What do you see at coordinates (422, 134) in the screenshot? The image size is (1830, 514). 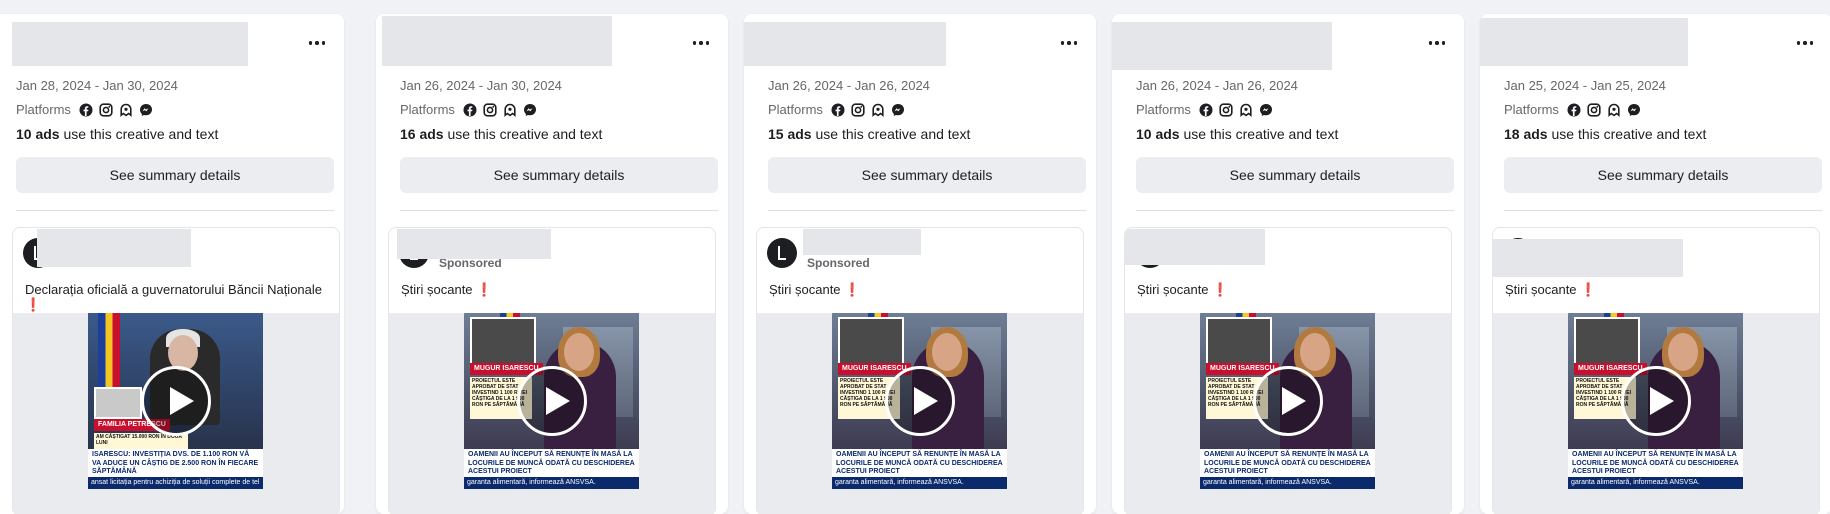 I see `ads-count: 16 ads` at bounding box center [422, 134].